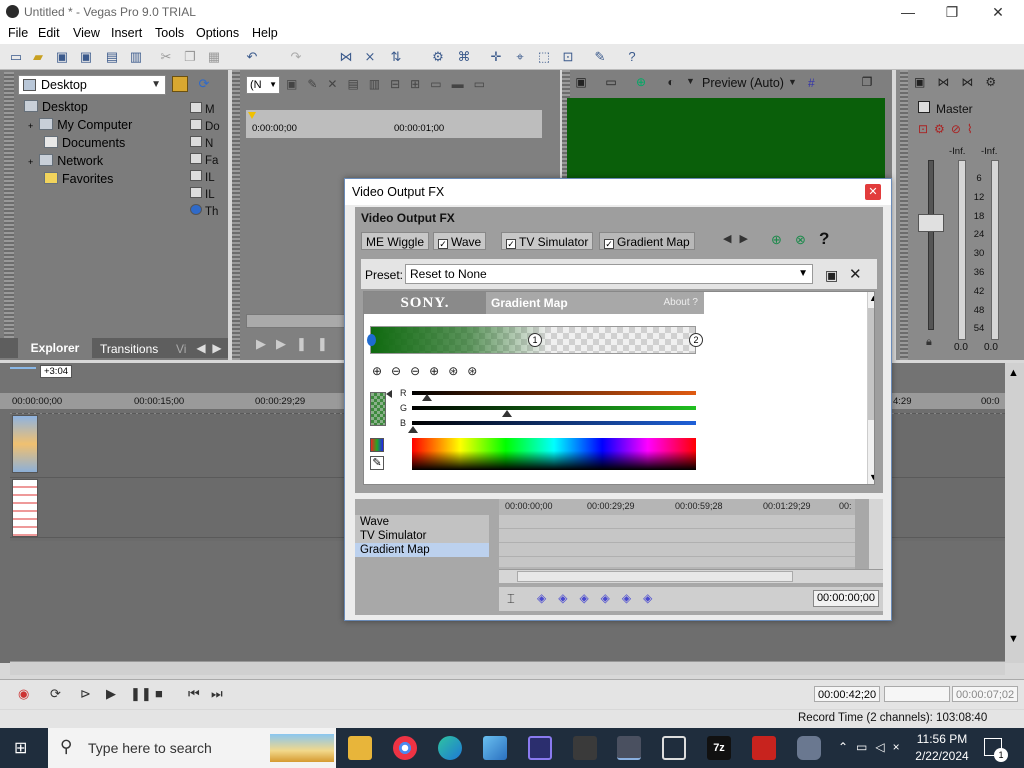 The image size is (1024, 768). Describe the element at coordinates (554, 423) in the screenshot. I see `blue-slider` at that location.